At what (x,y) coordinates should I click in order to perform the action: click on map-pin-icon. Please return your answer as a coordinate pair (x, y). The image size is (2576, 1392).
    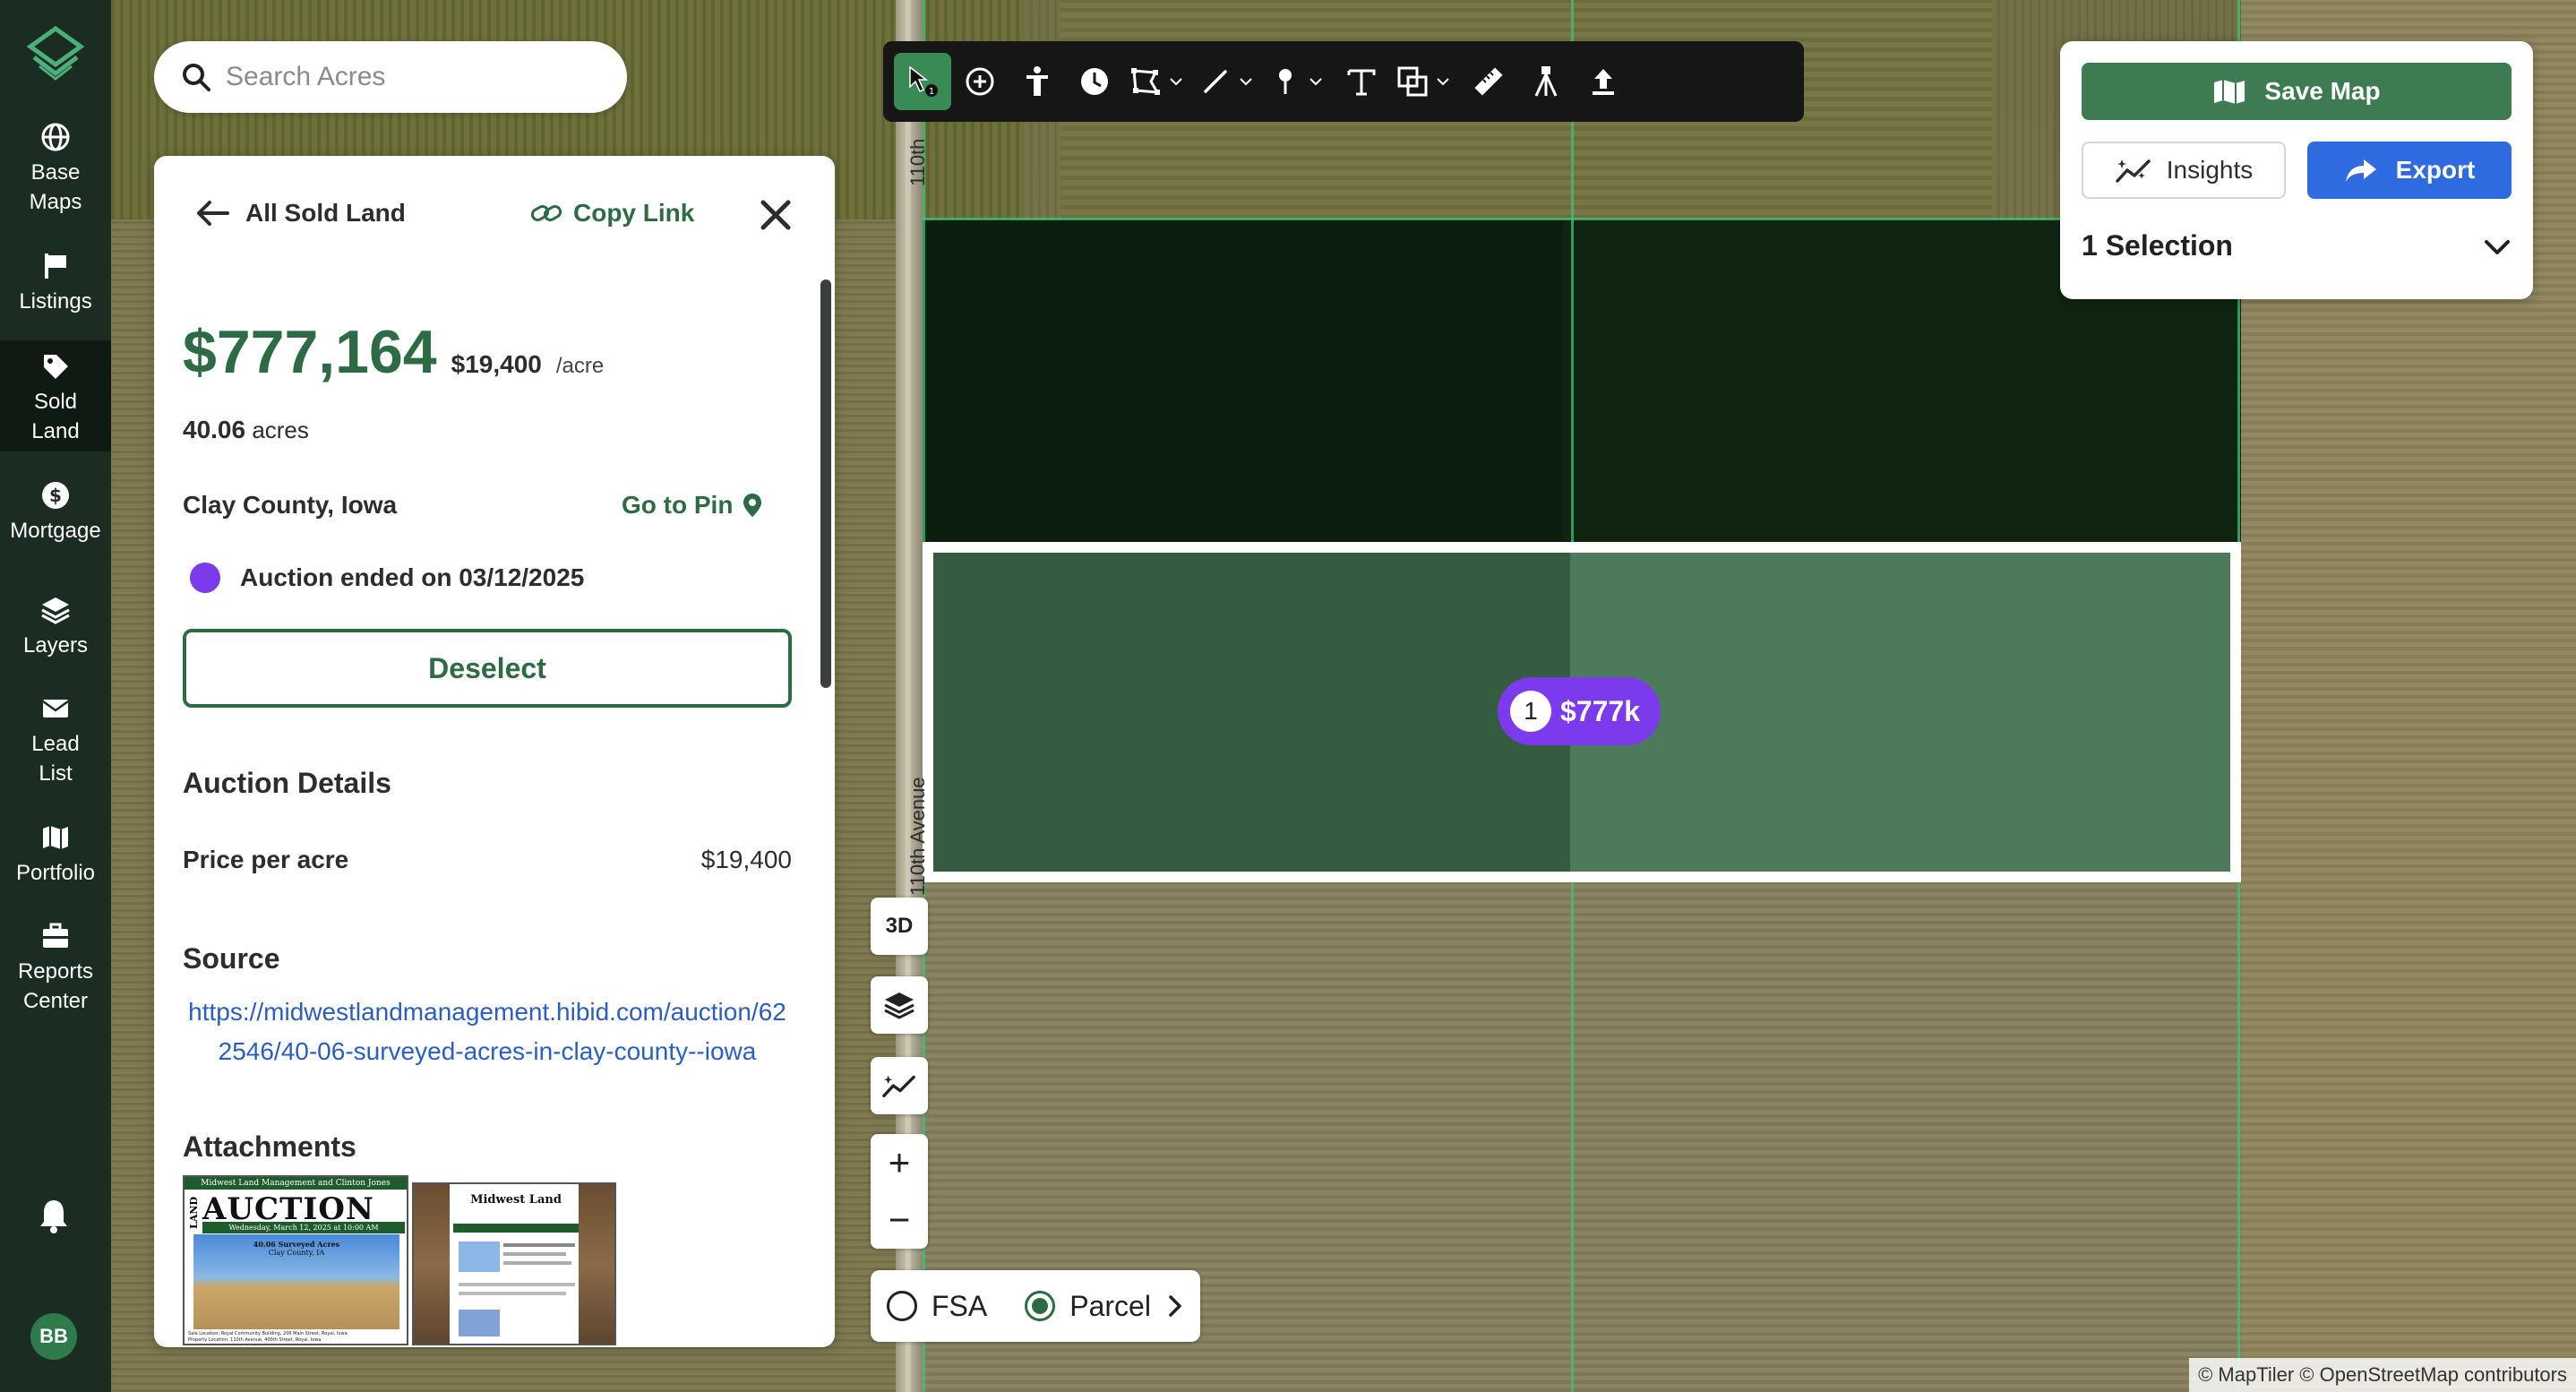
    Looking at the image, I should click on (752, 505).